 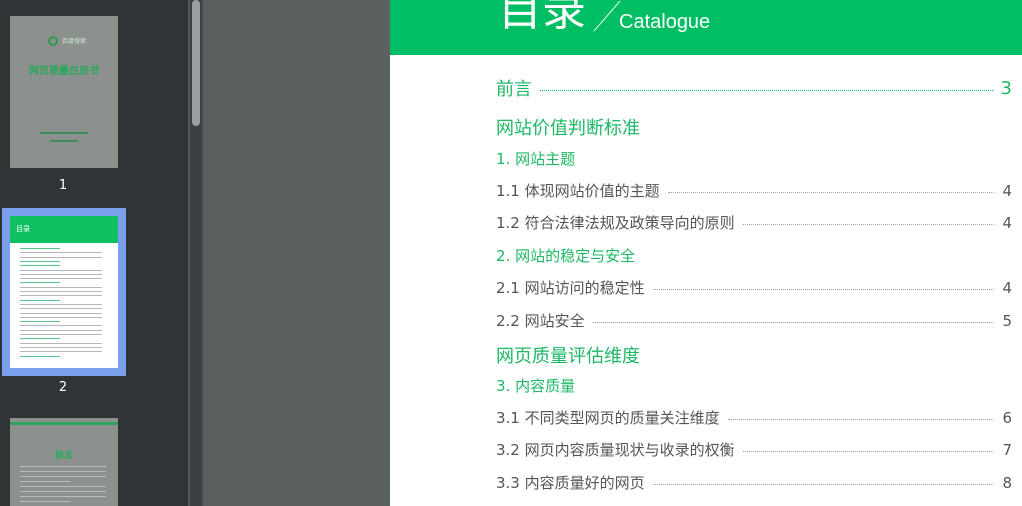 I want to click on toc-heading: 网页质量评估维度, so click(x=568, y=356).